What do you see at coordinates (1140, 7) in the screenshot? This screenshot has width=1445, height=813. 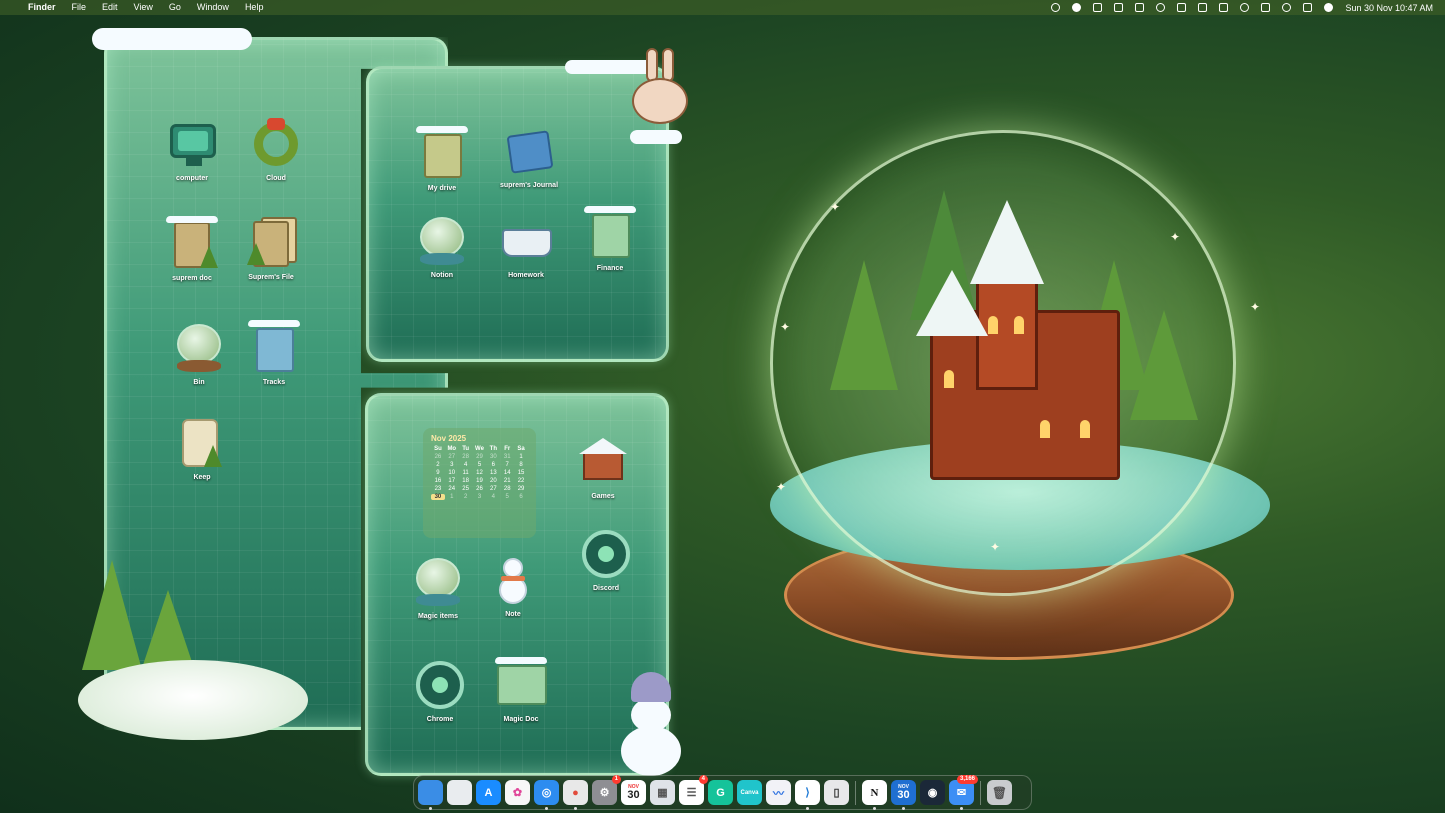 I see `display-icon` at bounding box center [1140, 7].